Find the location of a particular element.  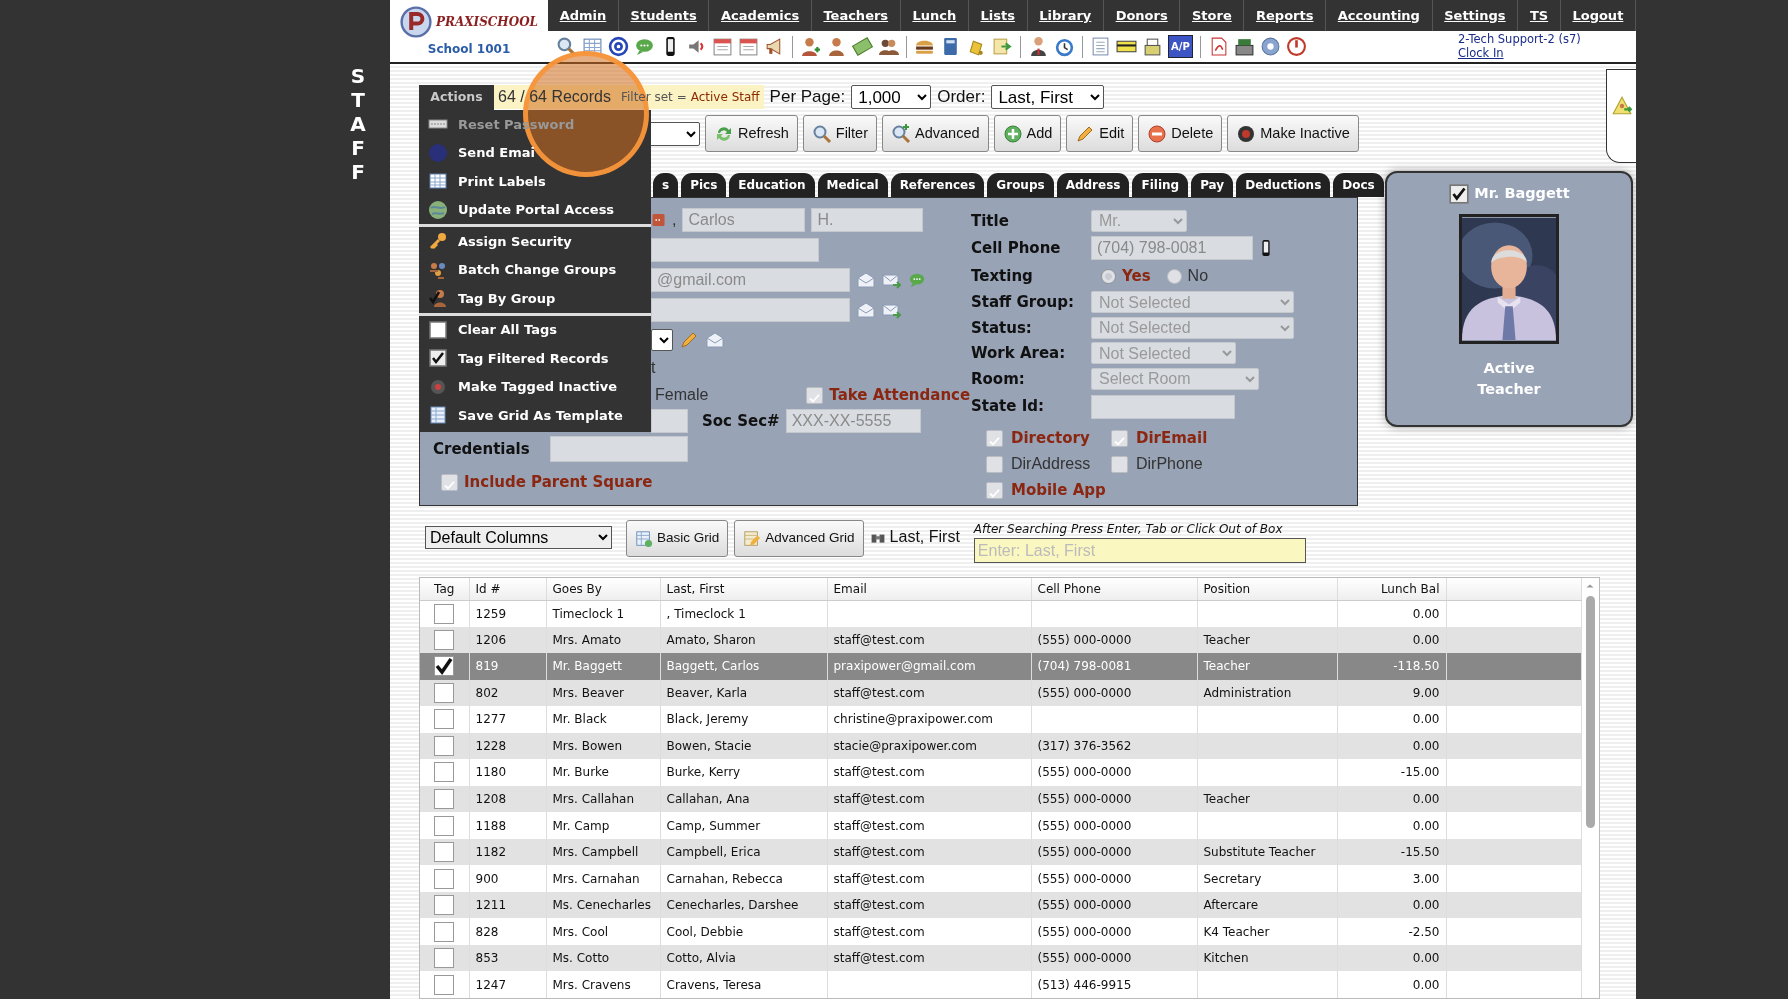

advanced-button: Advanced is located at coordinates (935, 133).